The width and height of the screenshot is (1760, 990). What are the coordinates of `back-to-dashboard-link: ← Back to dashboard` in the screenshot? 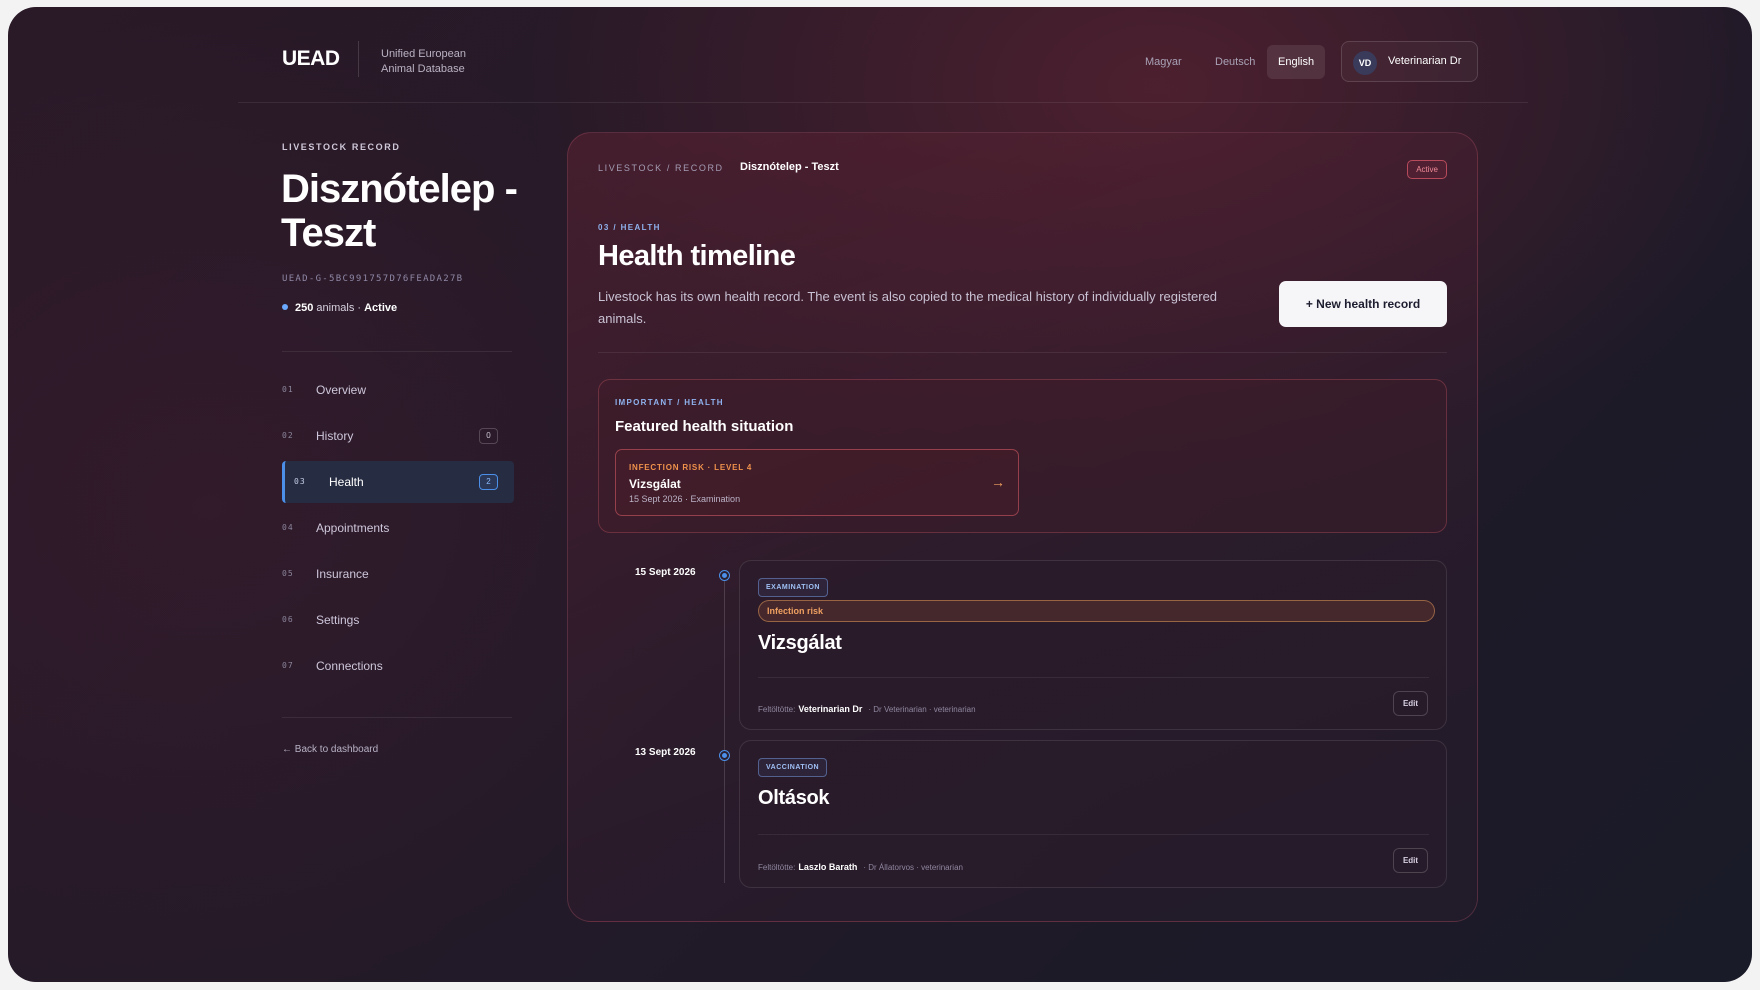 It's located at (330, 749).